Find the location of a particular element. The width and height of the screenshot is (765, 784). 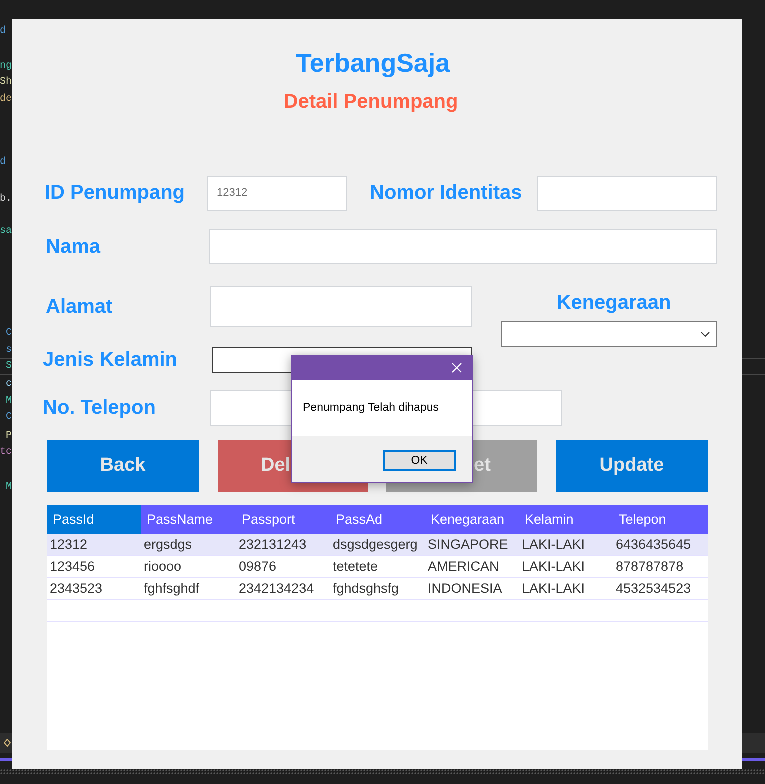

table-cell-text: 6436435645 is located at coordinates (653, 545).